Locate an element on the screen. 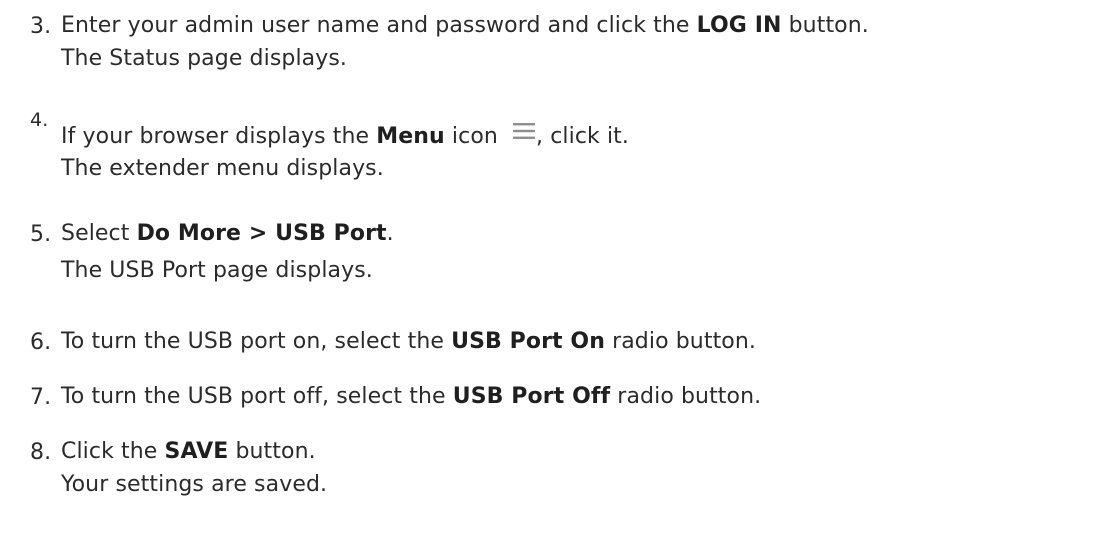  step-number: 4. is located at coordinates (39, 120).